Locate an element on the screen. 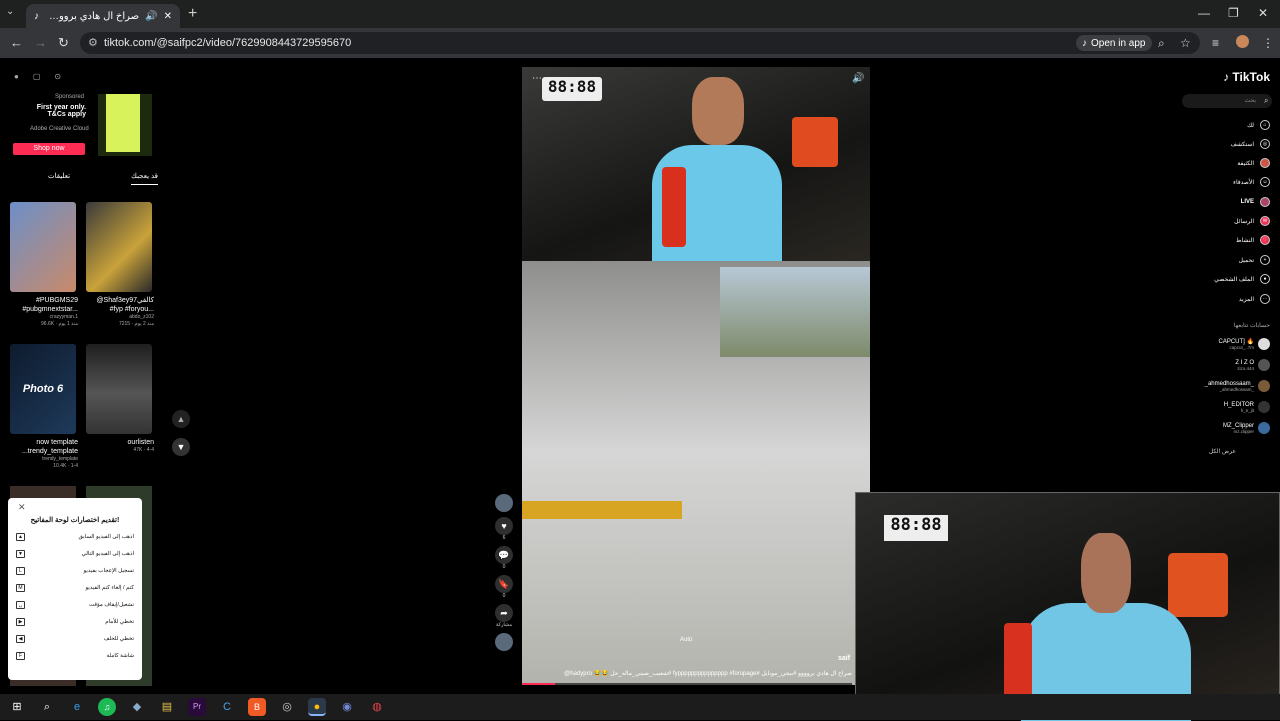  bookmark-star-icon: ☆ is located at coordinates (1185, 43).